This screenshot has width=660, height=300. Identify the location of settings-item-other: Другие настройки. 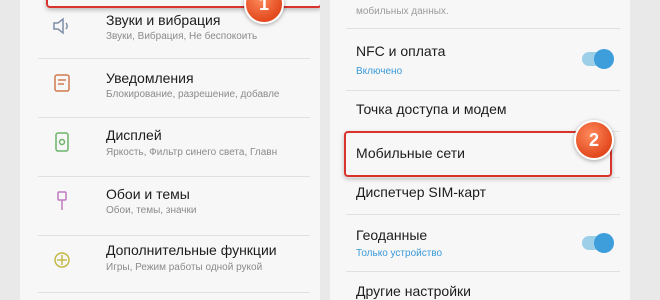
(480, 286).